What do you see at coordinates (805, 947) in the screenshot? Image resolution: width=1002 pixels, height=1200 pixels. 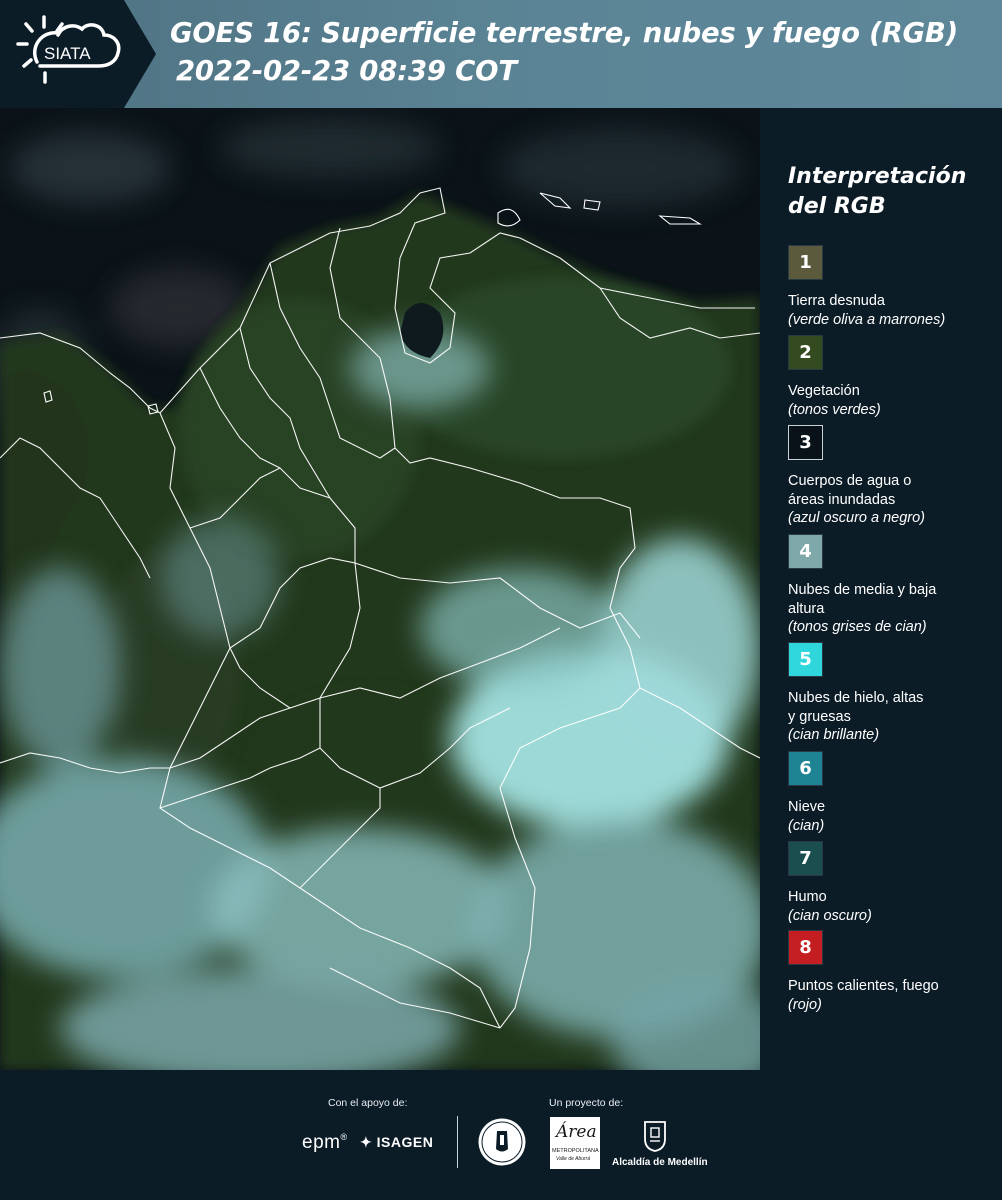 I see `legend-swatch: 8` at bounding box center [805, 947].